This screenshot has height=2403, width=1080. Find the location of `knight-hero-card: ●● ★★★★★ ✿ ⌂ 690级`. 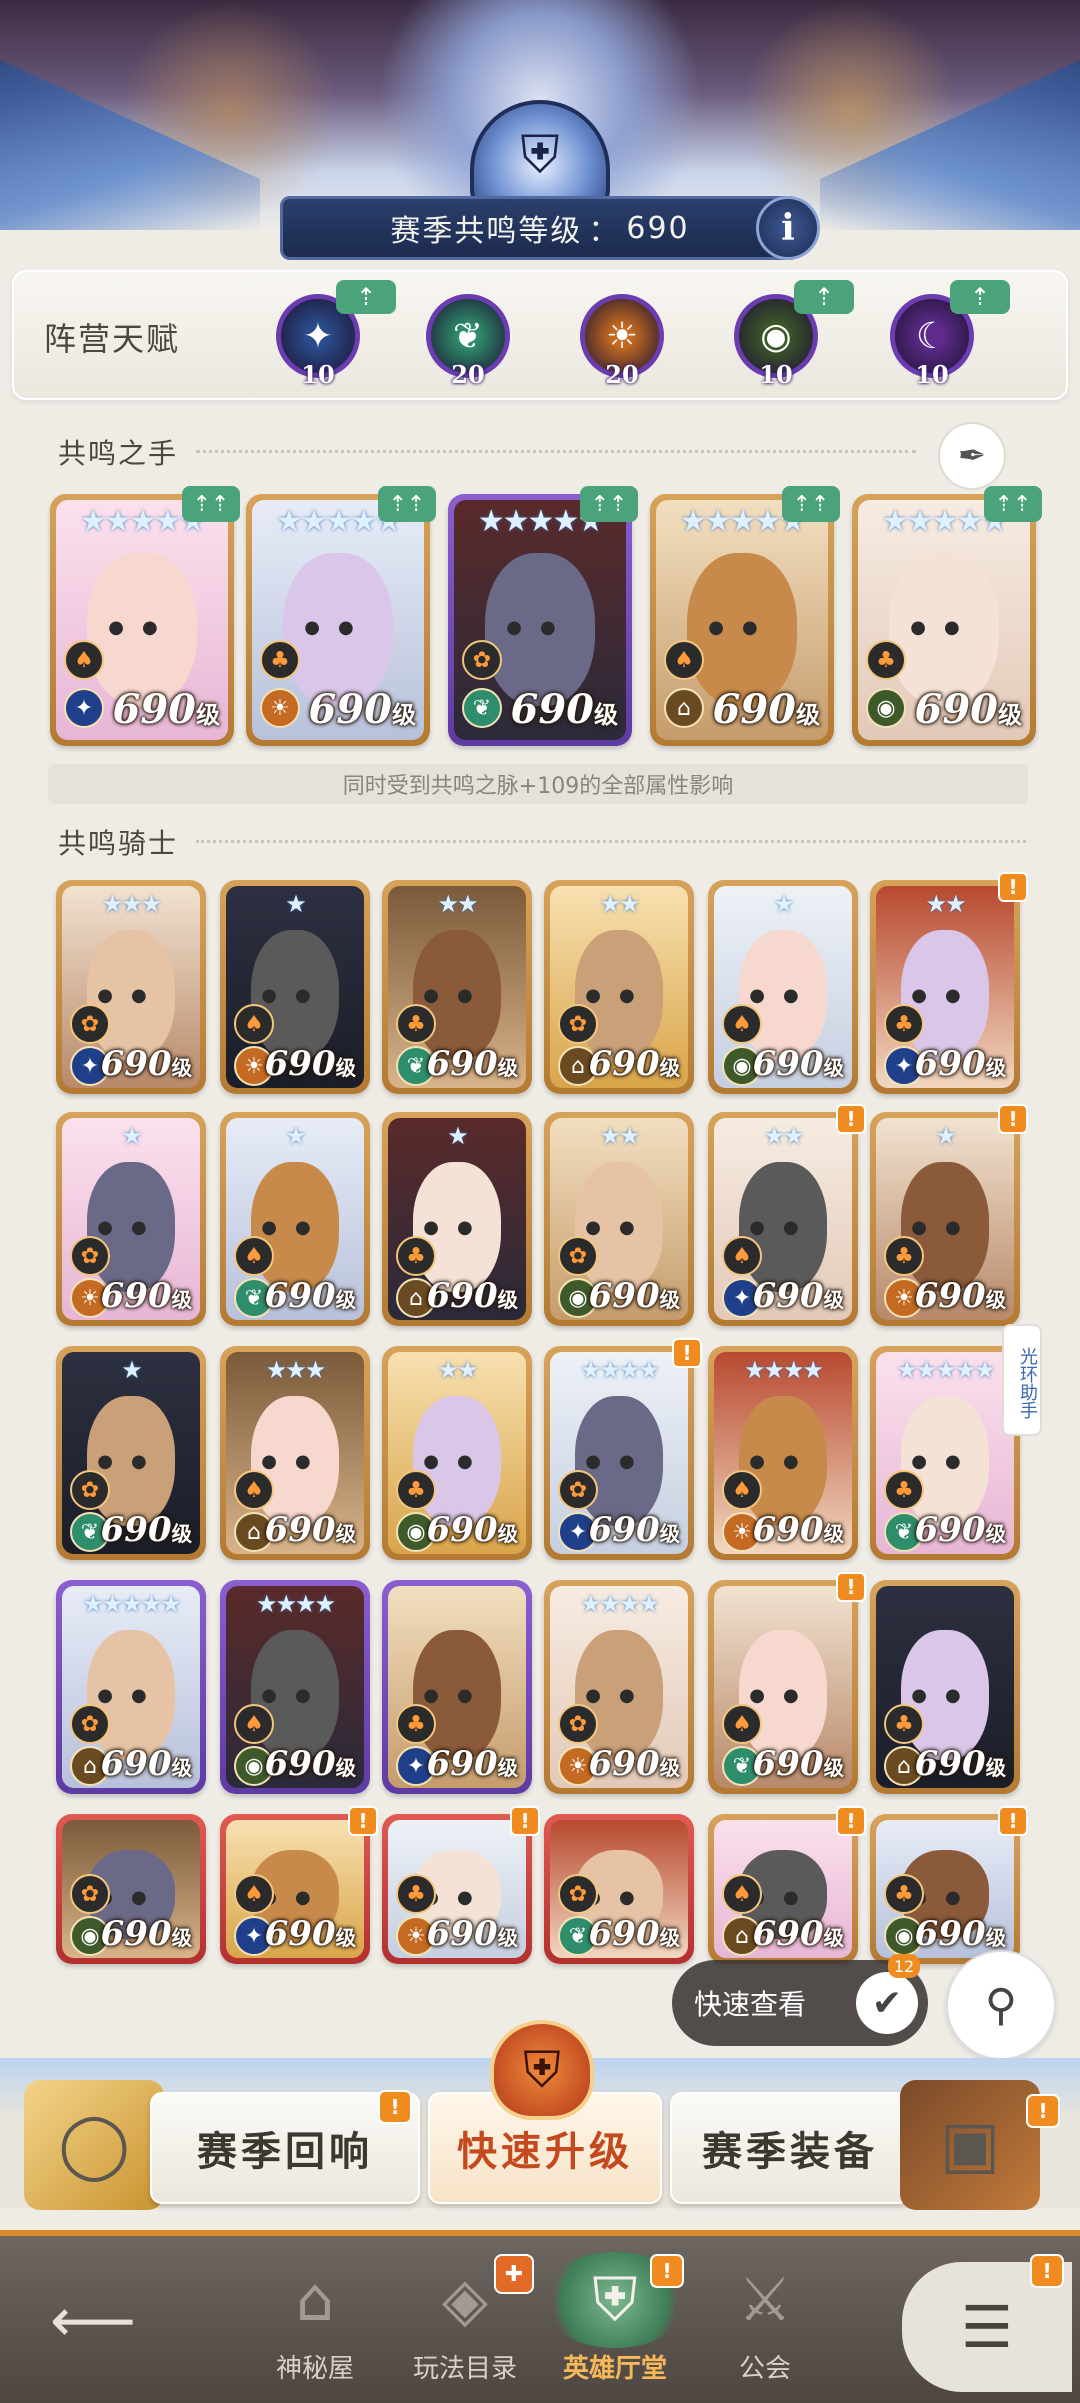

knight-hero-card: ●● ★★★★★ ✿ ⌂ 690级 is located at coordinates (131, 1687).